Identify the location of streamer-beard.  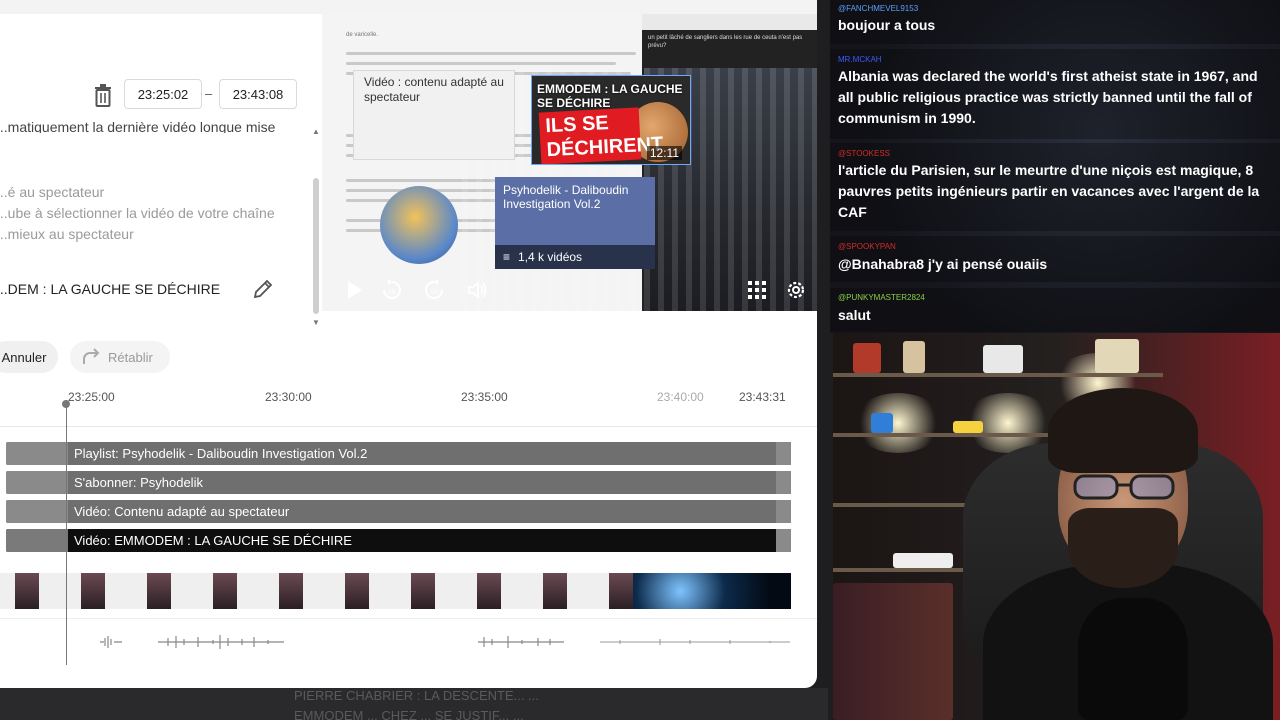
(1123, 548).